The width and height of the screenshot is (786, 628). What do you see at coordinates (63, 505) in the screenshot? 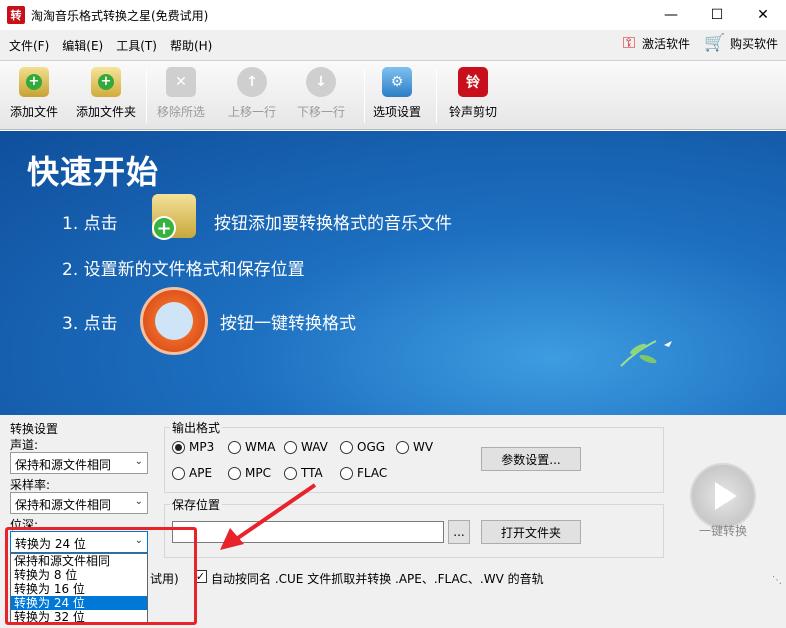
I see `samplerate-value: 保持和源文件相同` at bounding box center [63, 505].